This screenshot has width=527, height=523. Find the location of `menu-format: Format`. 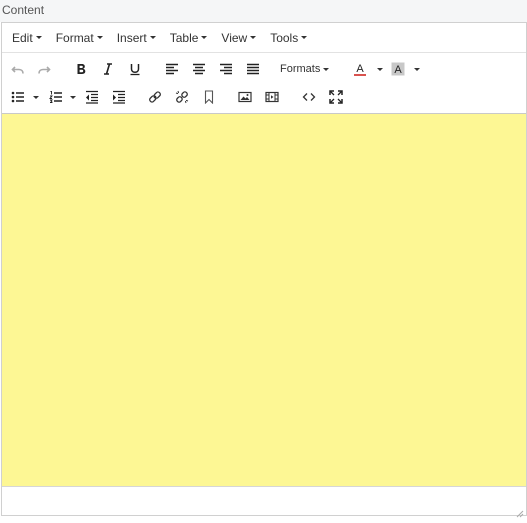

menu-format: Format is located at coordinates (79, 38).